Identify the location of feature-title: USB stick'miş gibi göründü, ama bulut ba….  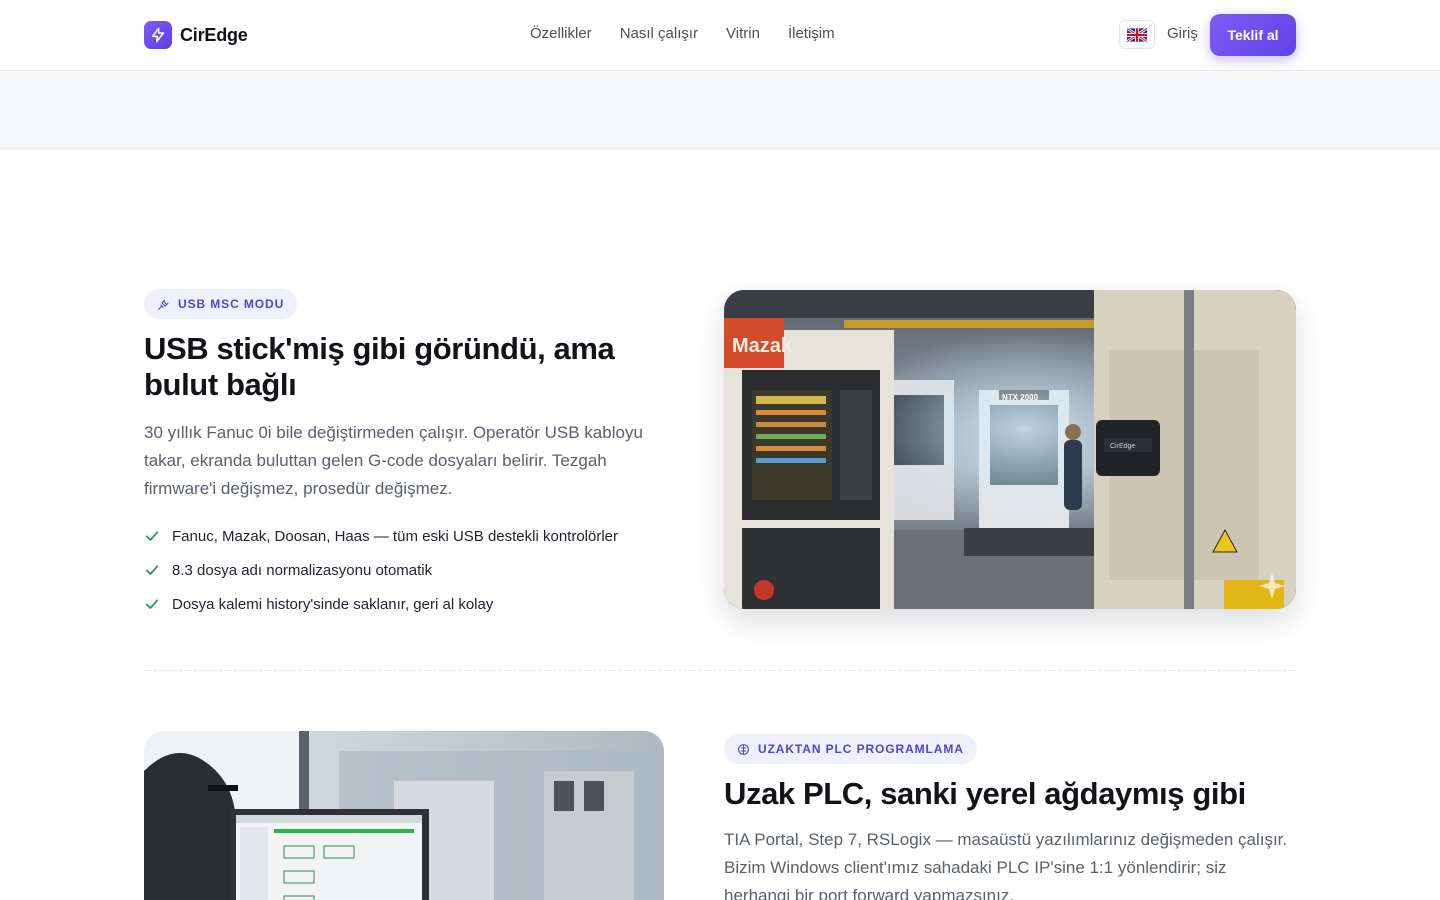
(379, 366).